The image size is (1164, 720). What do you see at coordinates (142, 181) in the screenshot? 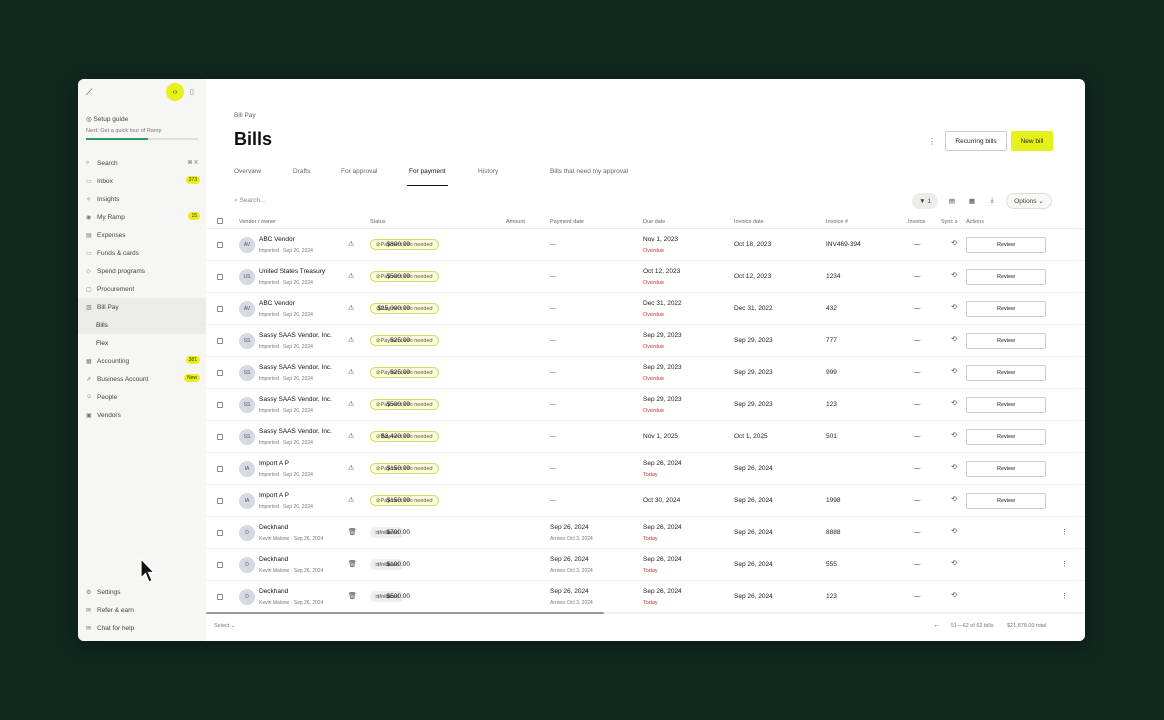
I see `sidebar-item-inbox: ▭ Inbox 373` at bounding box center [142, 181].